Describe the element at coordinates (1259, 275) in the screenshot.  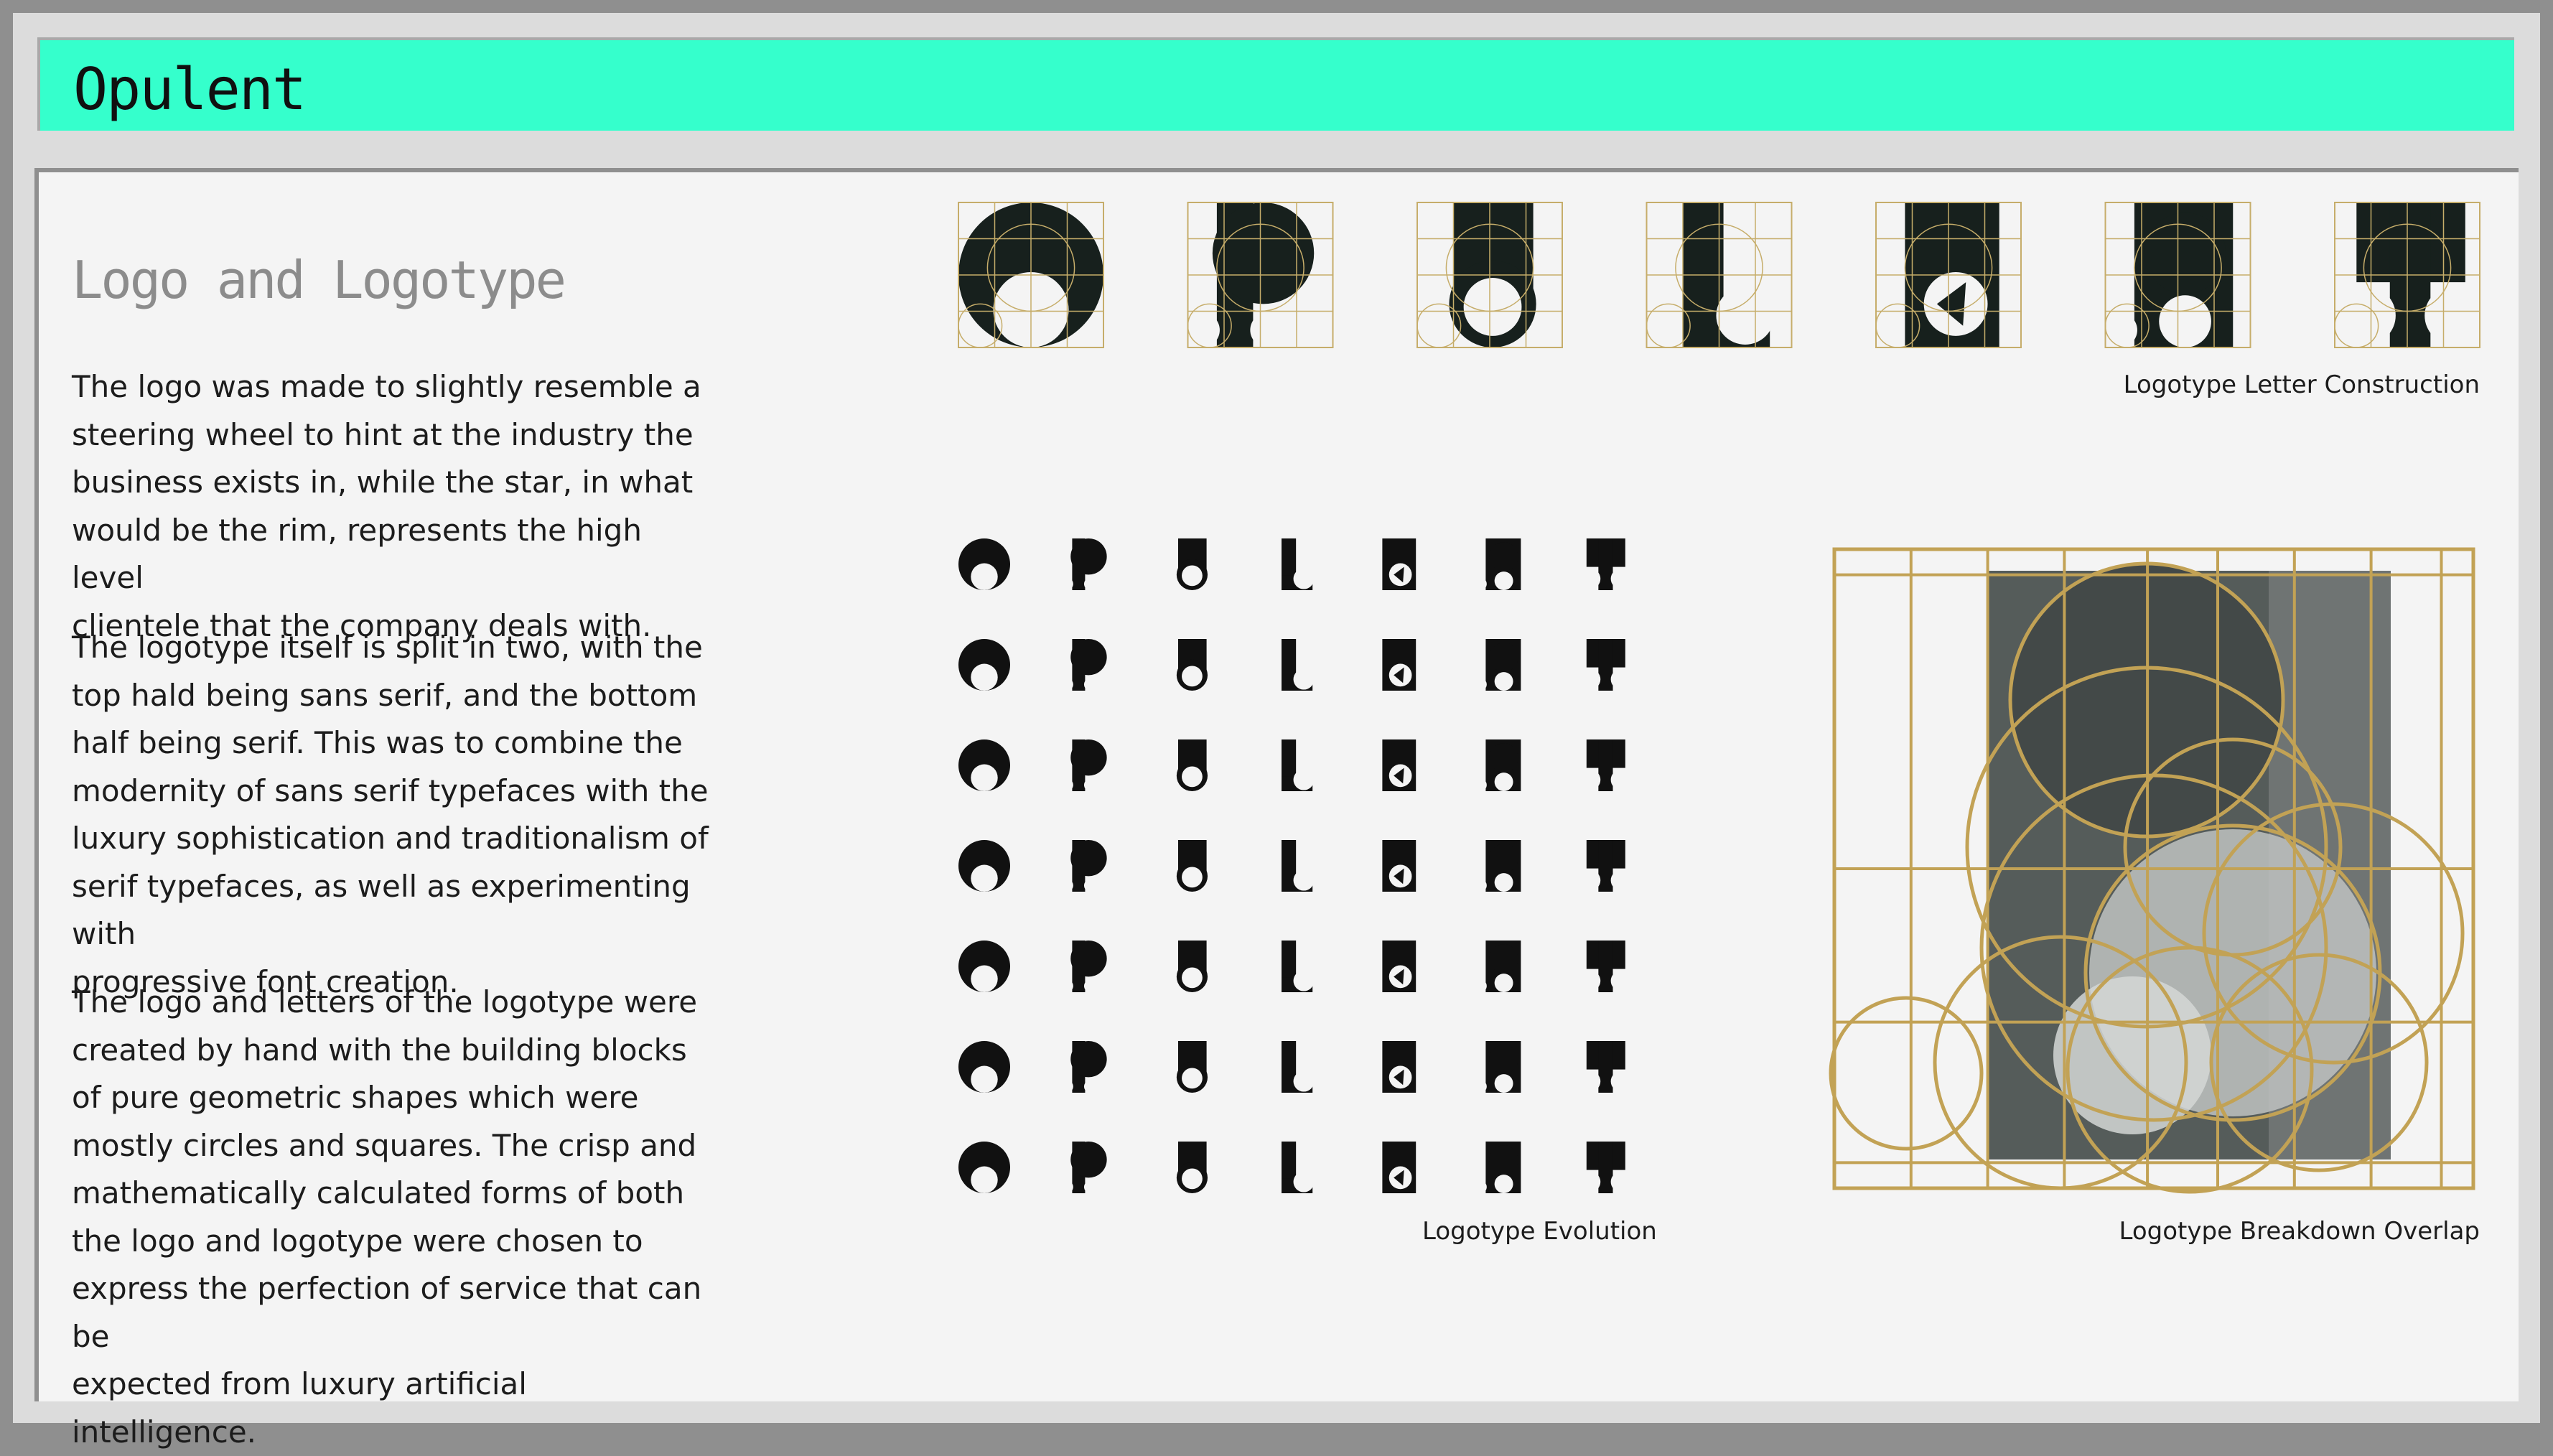
I see `construction-letter-p` at that location.